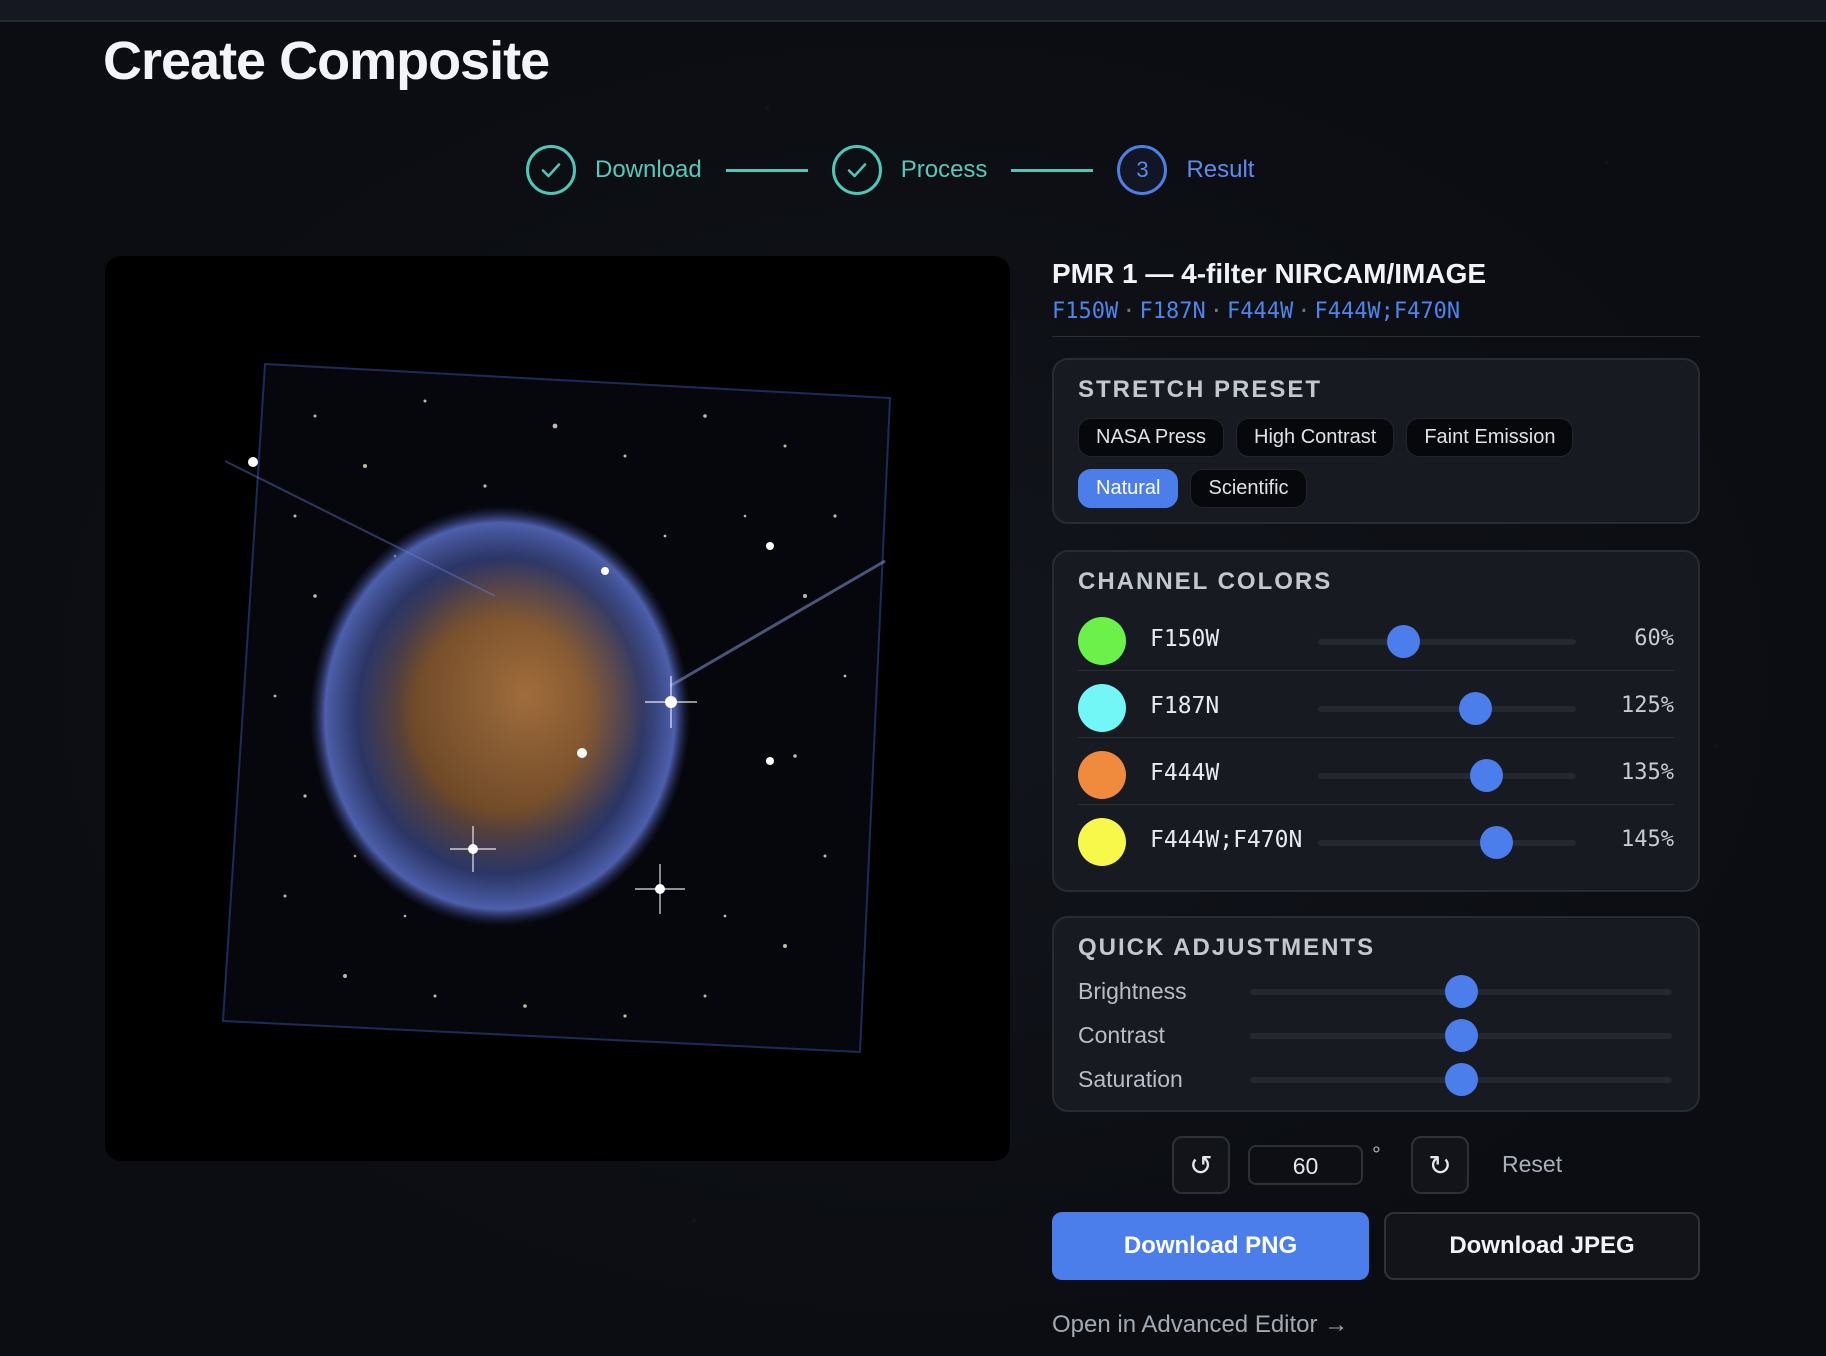  I want to click on channel-name: F187N, so click(1185, 706).